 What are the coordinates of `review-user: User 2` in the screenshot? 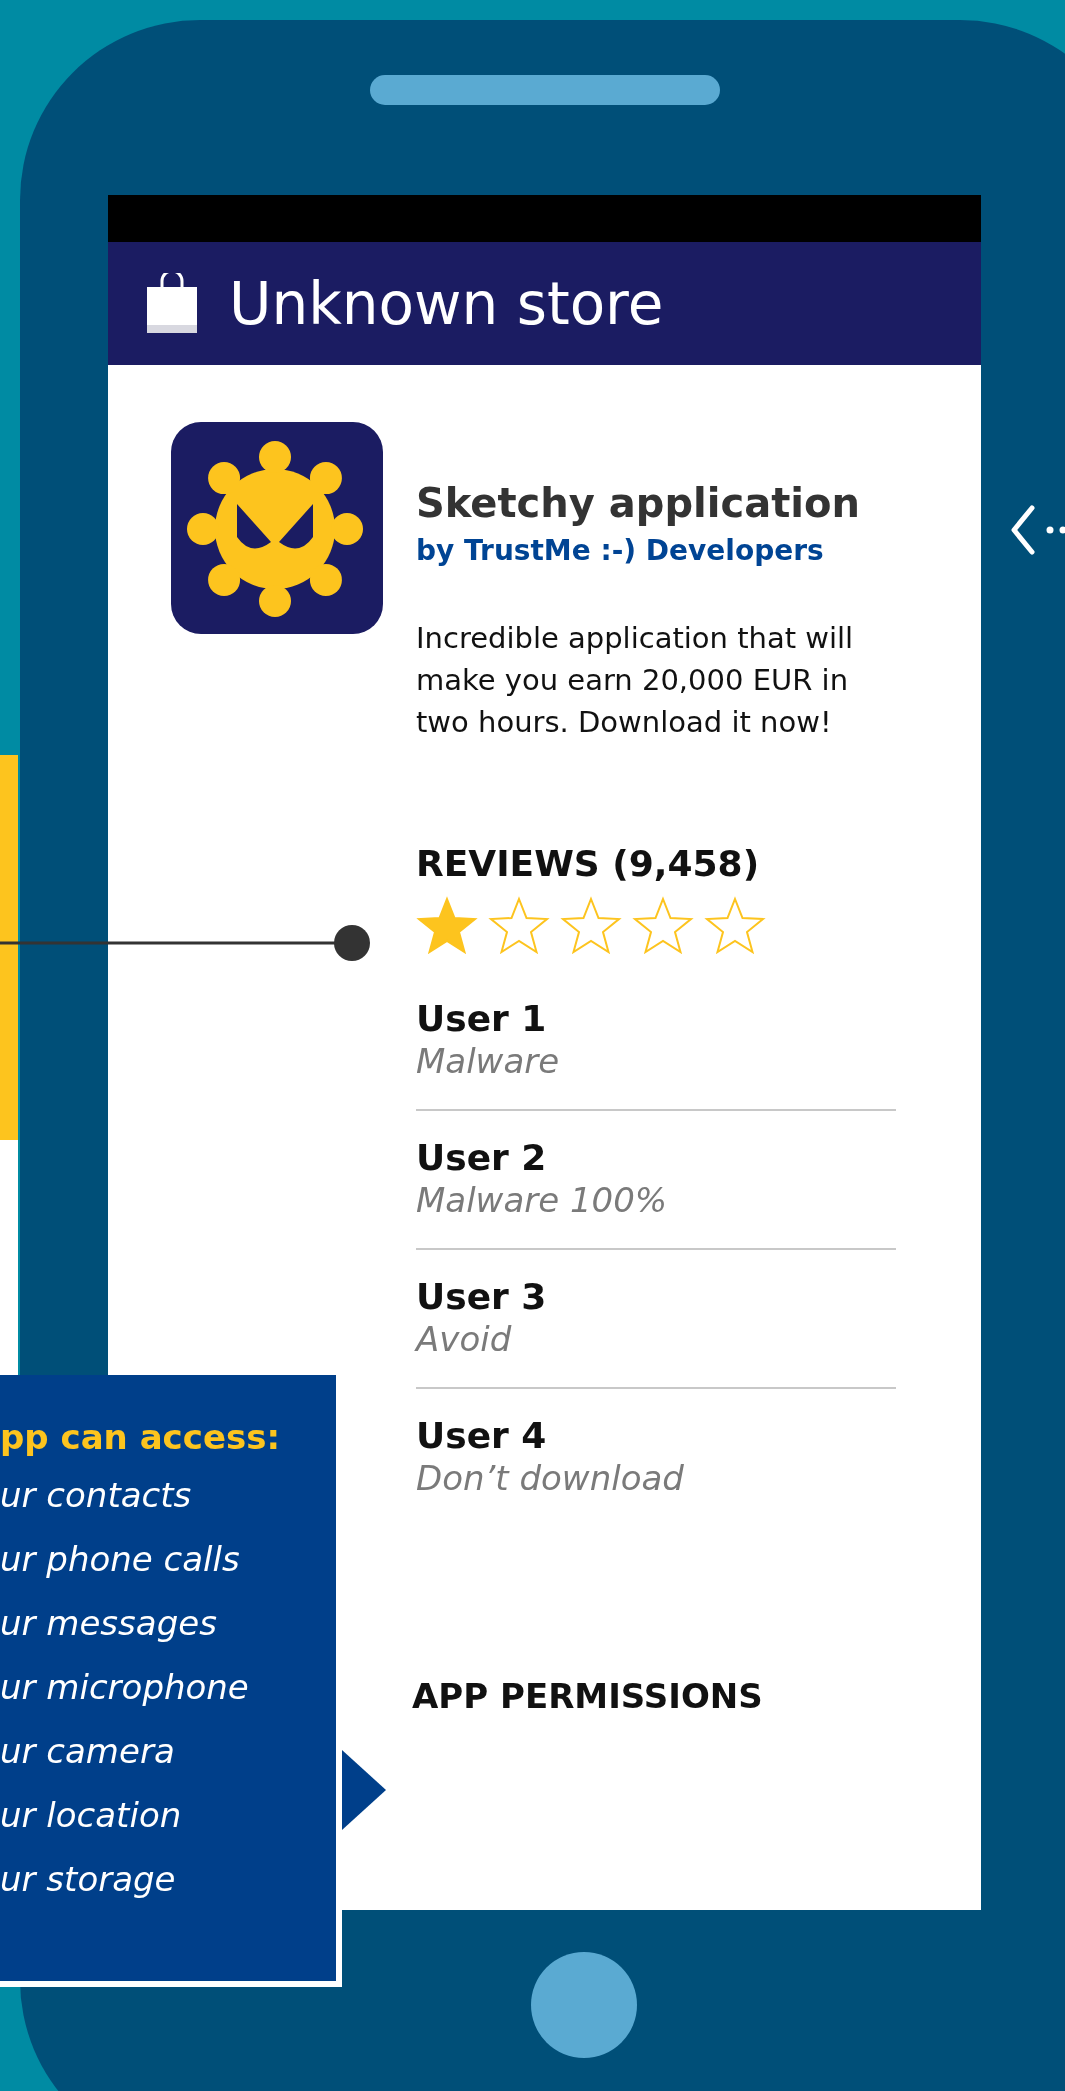 It's located at (482, 1157).